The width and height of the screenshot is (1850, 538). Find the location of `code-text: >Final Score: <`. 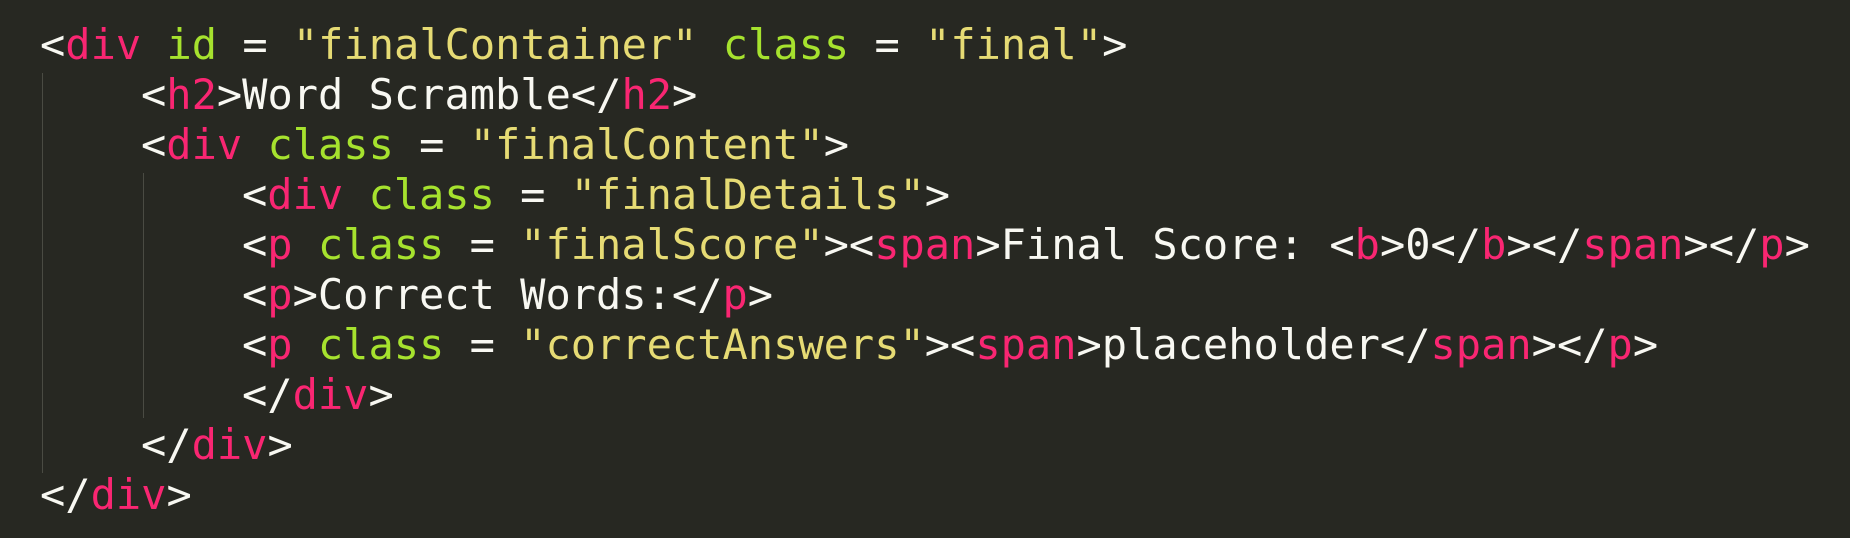

code-text: >Final Score: < is located at coordinates (1165, 244).